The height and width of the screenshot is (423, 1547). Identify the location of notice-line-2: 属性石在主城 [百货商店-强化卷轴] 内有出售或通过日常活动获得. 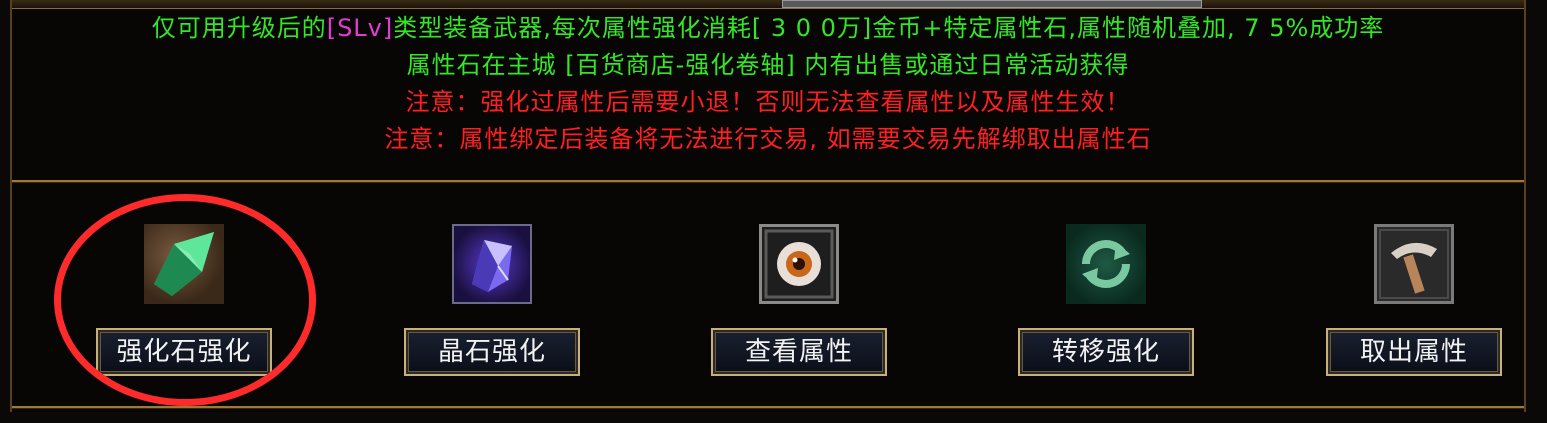
(768, 65).